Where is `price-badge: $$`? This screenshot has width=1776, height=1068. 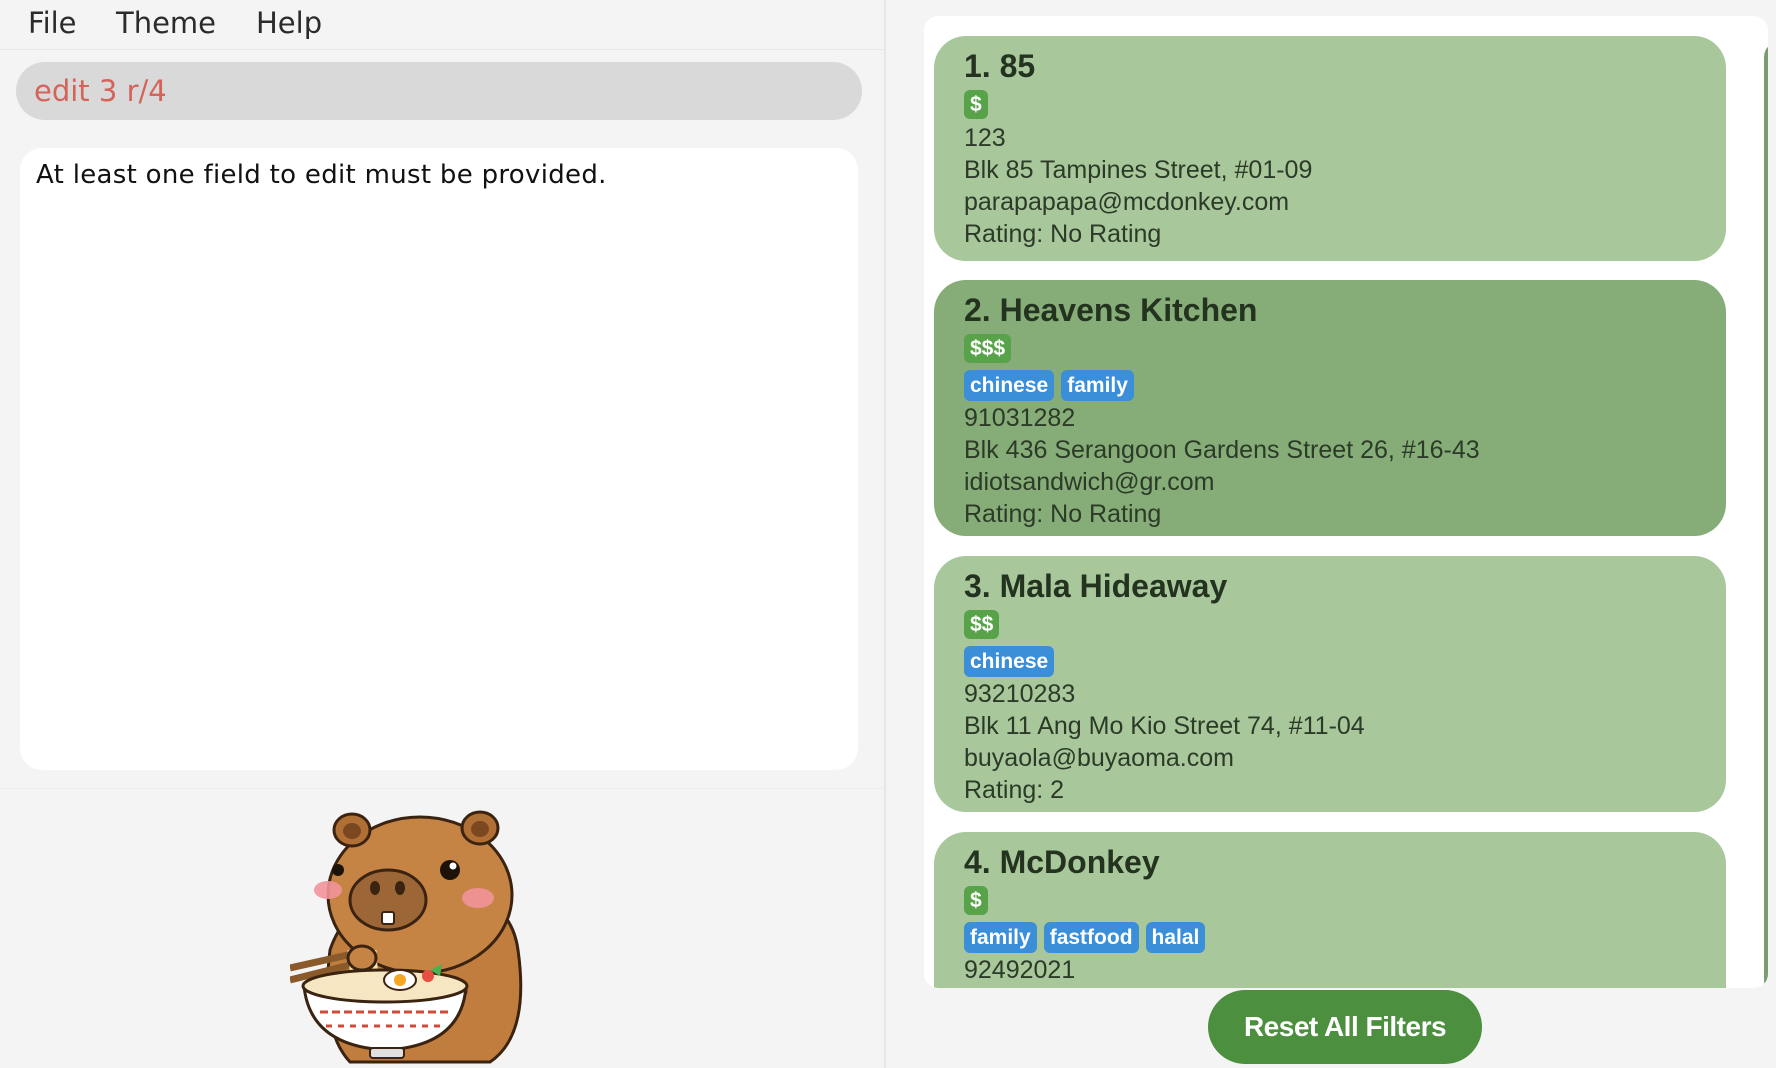 price-badge: $$ is located at coordinates (982, 624).